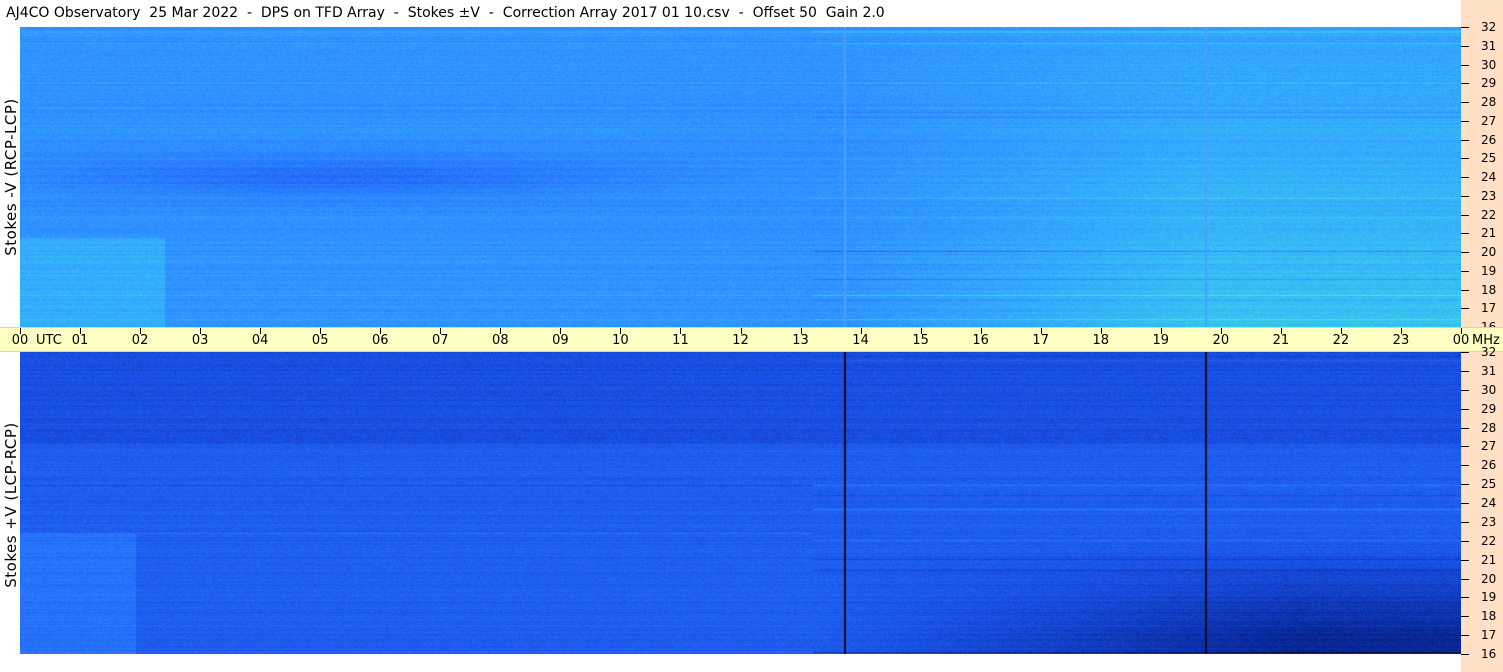 This screenshot has width=1503, height=672. I want to click on time-tick-label: 09, so click(560, 340).